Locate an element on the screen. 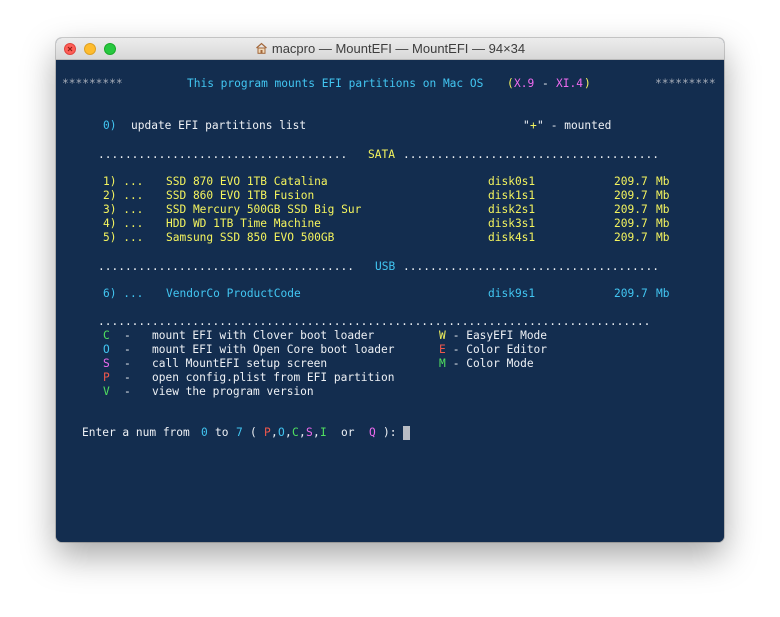  prompt-close: ): is located at coordinates (390, 432).